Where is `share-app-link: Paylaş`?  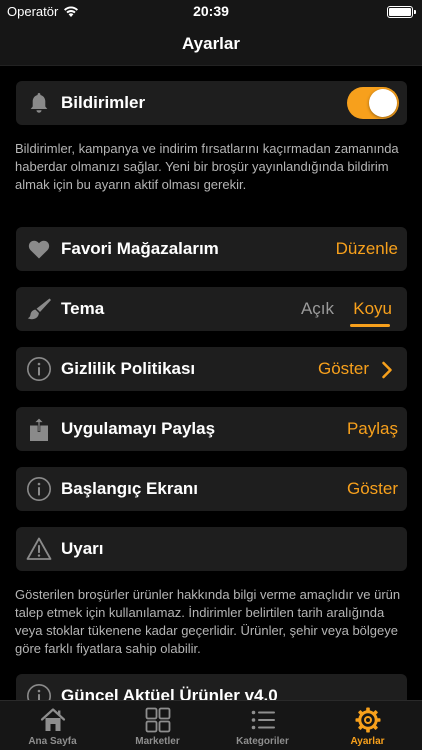
share-app-link: Paylaş is located at coordinates (372, 429).